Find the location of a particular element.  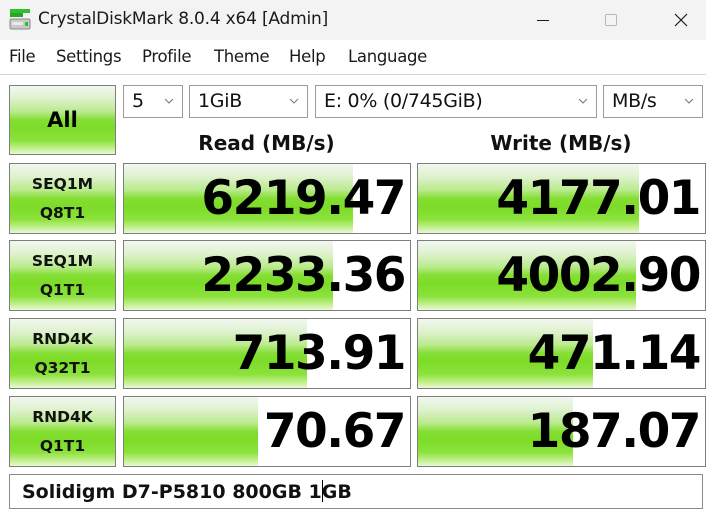

unit-select: MB/s is located at coordinates (653, 101).